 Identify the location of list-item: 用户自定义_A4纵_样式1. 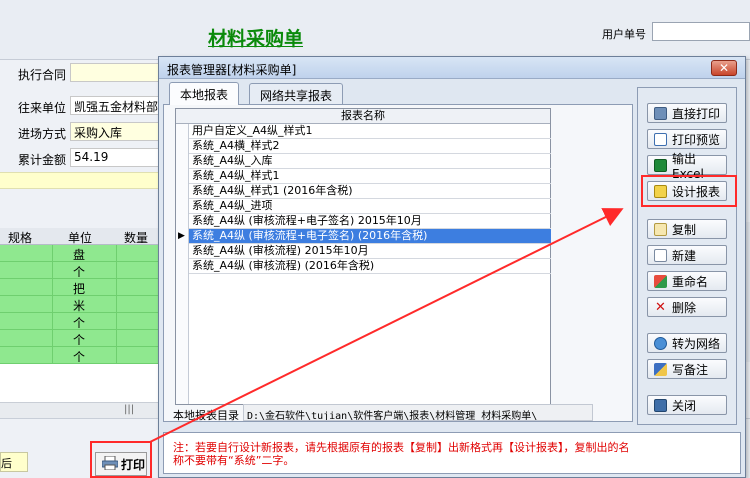
(370, 131).